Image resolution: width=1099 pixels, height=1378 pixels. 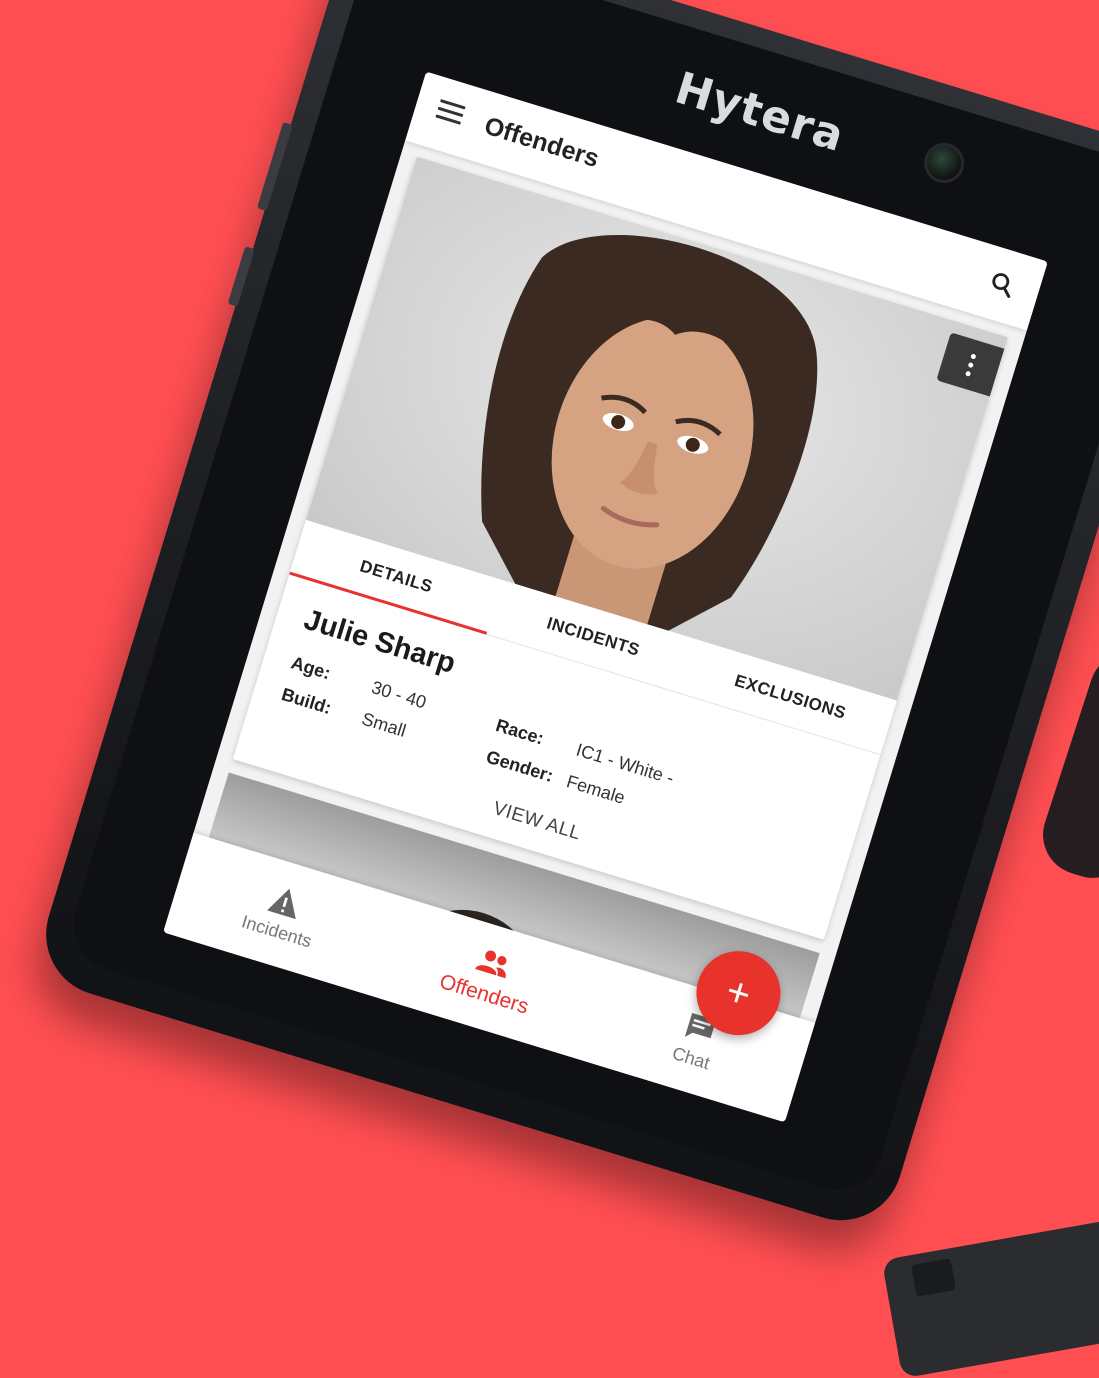 What do you see at coordinates (691, 1057) in the screenshot?
I see `nav-label-chat: Chat` at bounding box center [691, 1057].